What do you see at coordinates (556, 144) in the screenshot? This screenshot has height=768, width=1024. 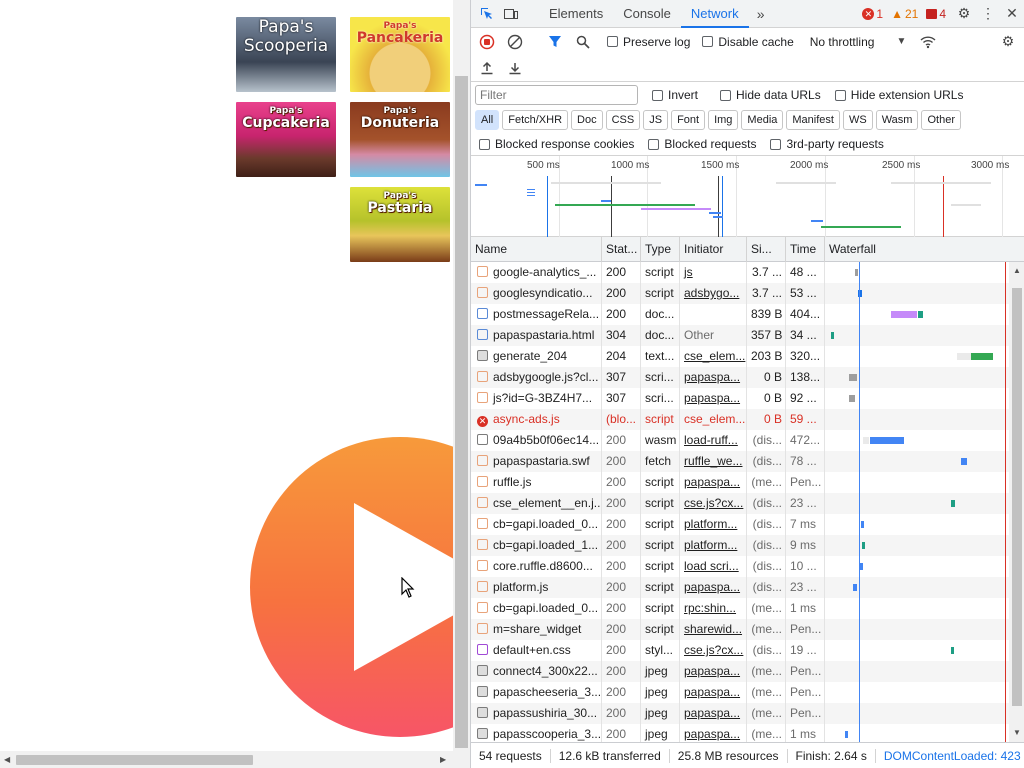 I see `blocked-cookies-checkbox: Blocked response cookies` at bounding box center [556, 144].